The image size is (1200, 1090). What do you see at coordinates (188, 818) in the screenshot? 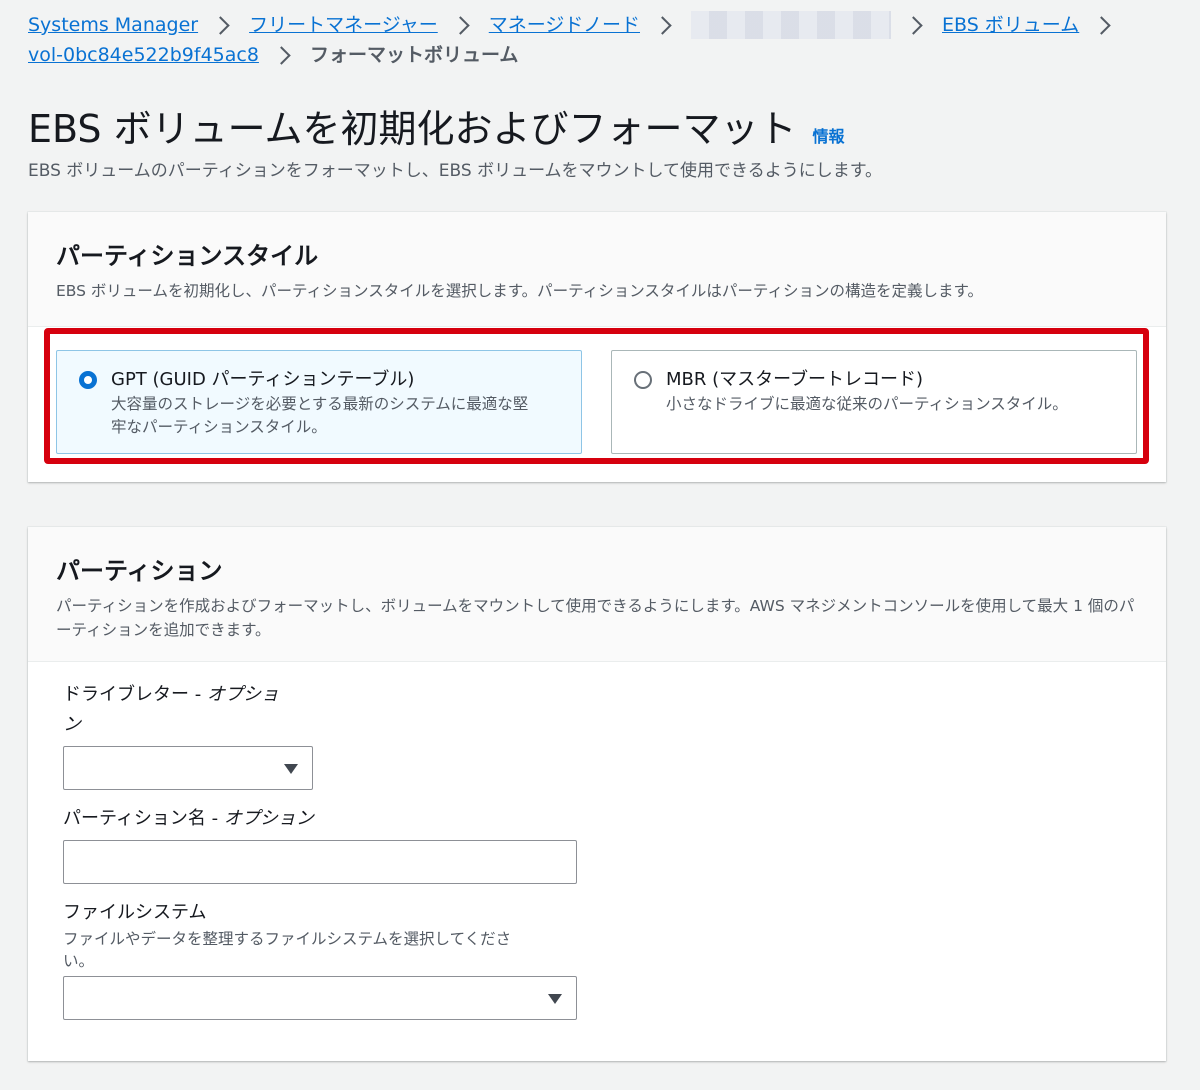
I see `partition-name-label: パーティション名 - オプション` at bounding box center [188, 818].